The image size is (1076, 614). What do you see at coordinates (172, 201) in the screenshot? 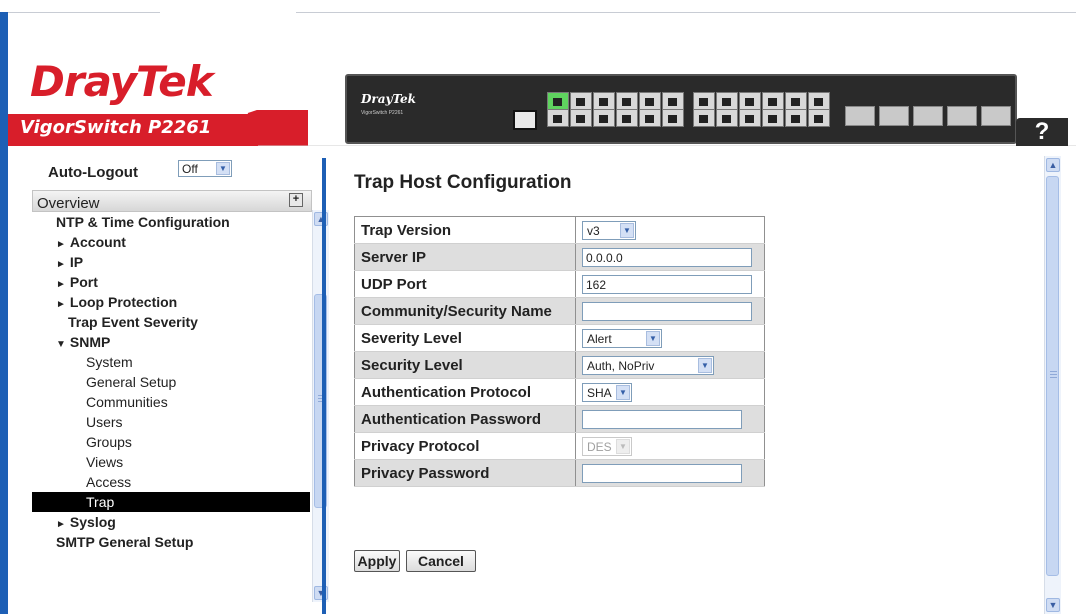
I see `overview-header: Overview +` at bounding box center [172, 201].